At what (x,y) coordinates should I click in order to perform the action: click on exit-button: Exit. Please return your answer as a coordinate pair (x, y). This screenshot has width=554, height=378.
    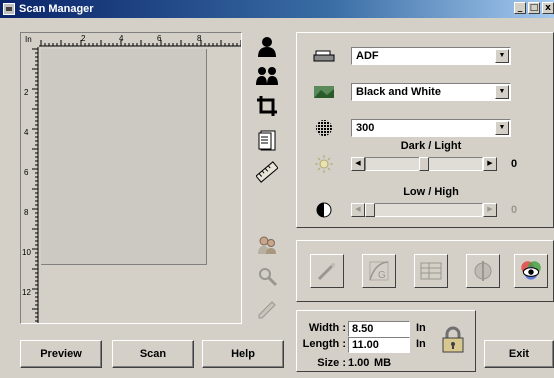
    Looking at the image, I should click on (519, 354).